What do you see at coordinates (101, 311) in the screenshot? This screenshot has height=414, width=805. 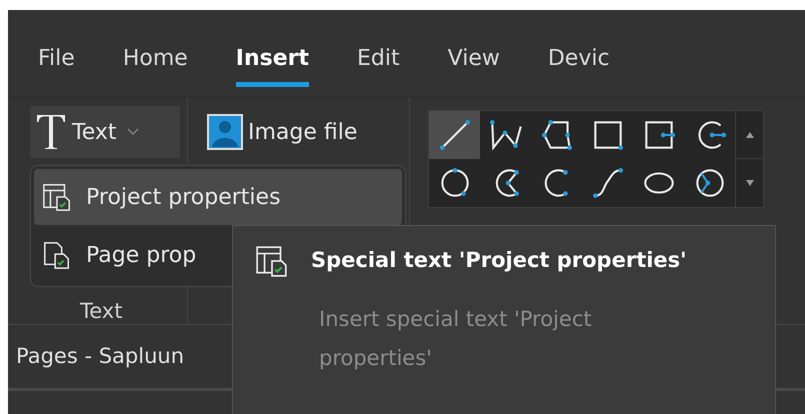 I see `group-label: Text` at bounding box center [101, 311].